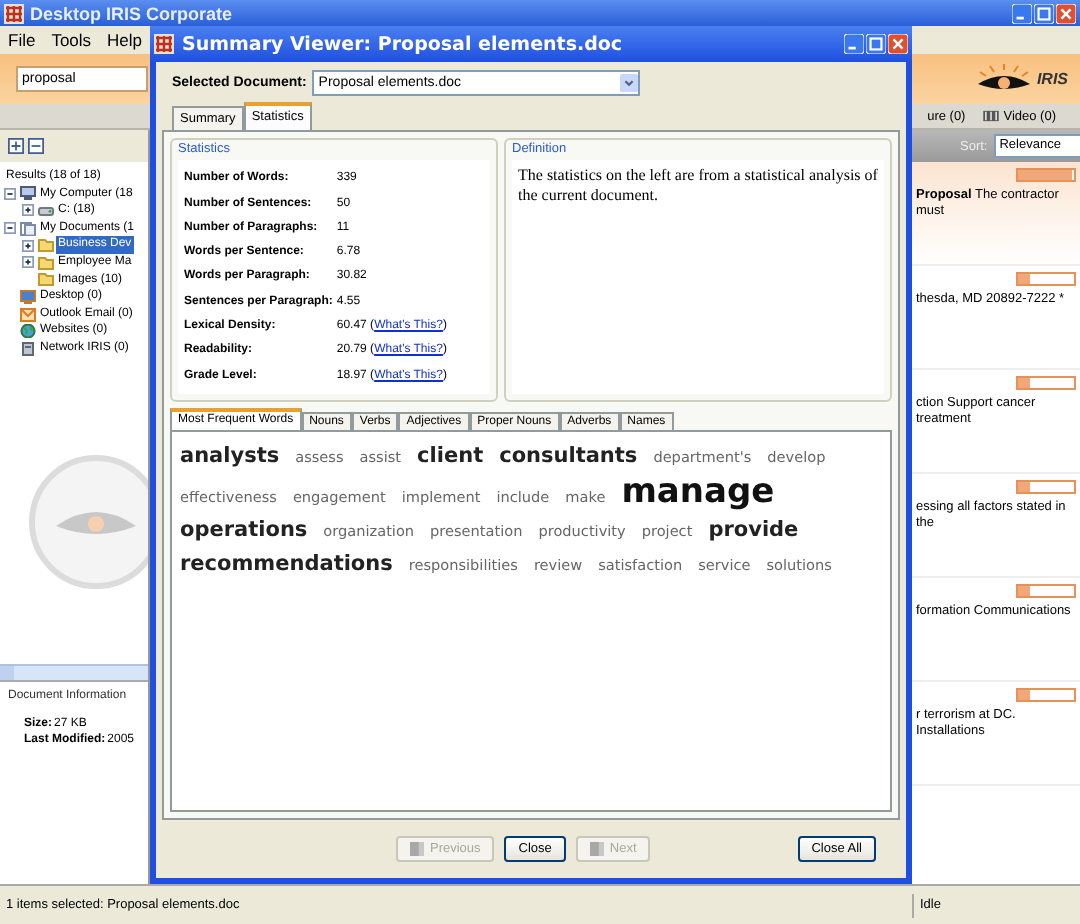 Image resolution: width=1080 pixels, height=924 pixels. What do you see at coordinates (164, 44) in the screenshot?
I see `app-grid-icon` at bounding box center [164, 44].